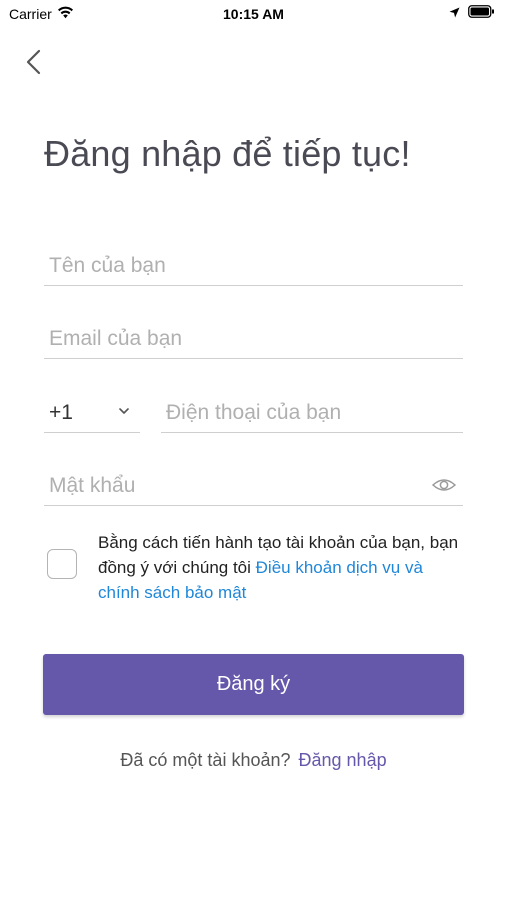  I want to click on chevron-down-icon, so click(124, 413).